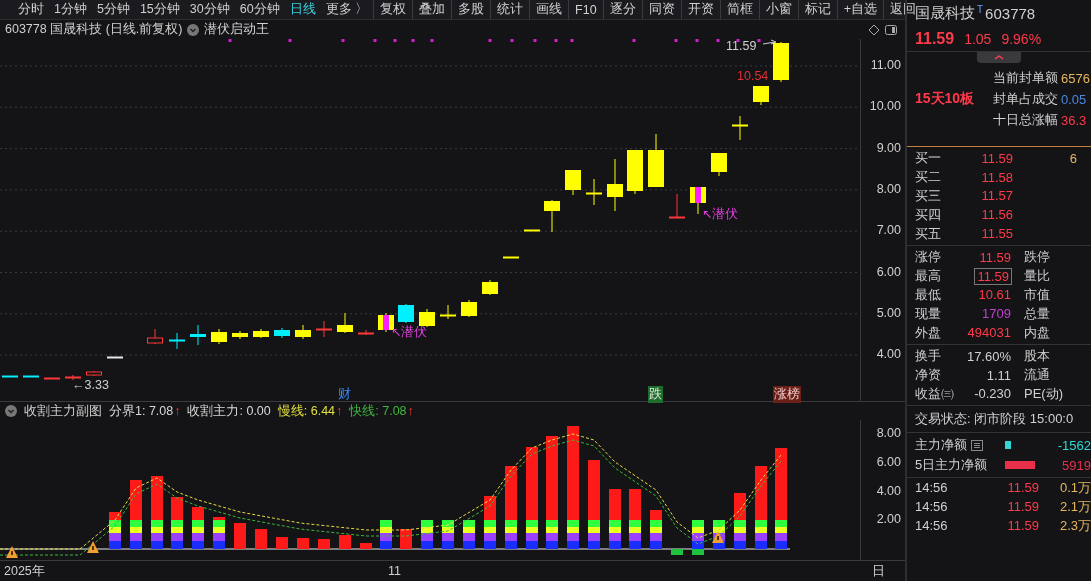 The image size is (1091, 581). I want to click on flag-letter: T, so click(980, 9).